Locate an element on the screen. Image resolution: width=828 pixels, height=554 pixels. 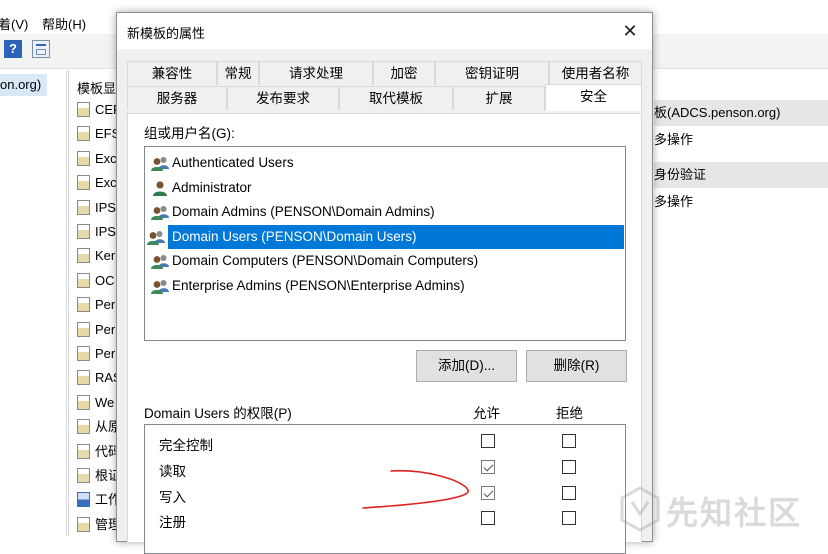
watermark-logo-icon is located at coordinates (640, 509).